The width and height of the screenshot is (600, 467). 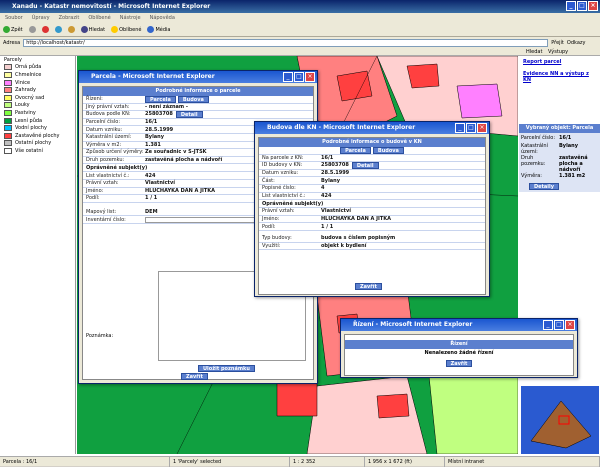 What do you see at coordinates (162, 18) in the screenshot?
I see `menu-help: Nápověda` at bounding box center [162, 18].